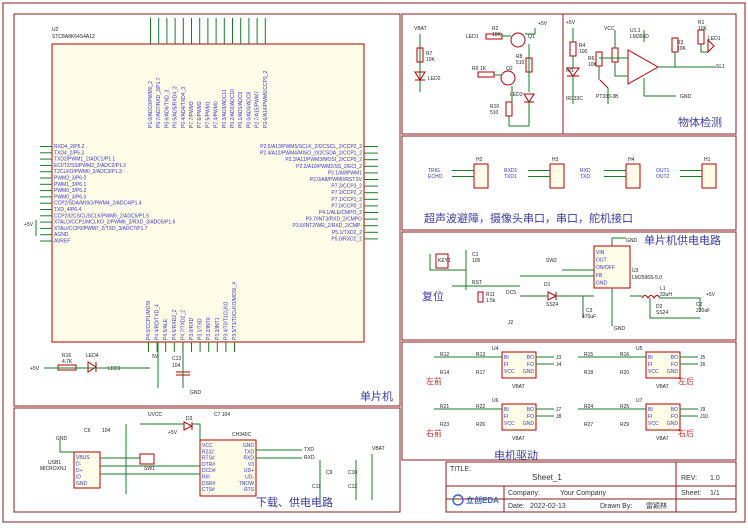 This screenshot has height=530, width=748. I want to click on driver-resistor: R26, so click(480, 425).